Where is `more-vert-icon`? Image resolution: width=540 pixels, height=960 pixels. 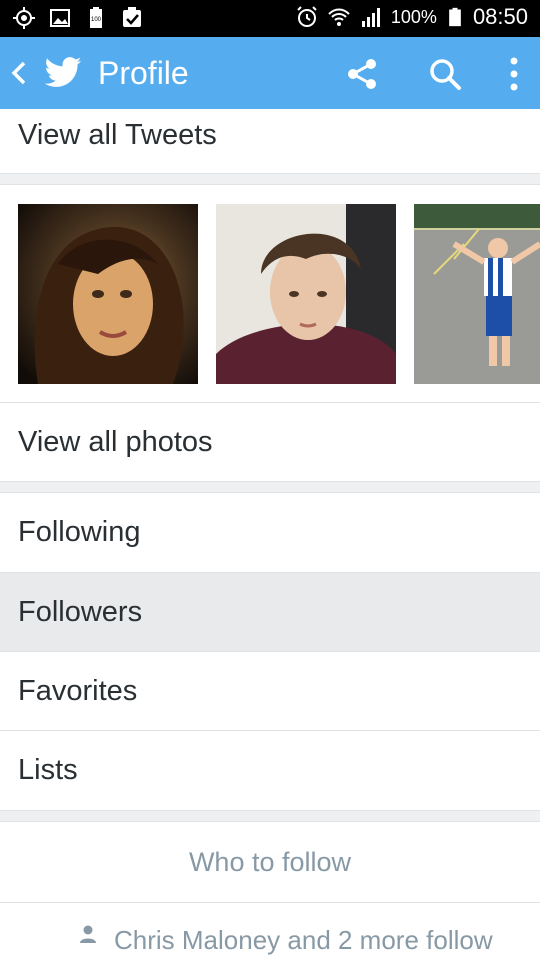
more-vert-icon is located at coordinates (514, 74).